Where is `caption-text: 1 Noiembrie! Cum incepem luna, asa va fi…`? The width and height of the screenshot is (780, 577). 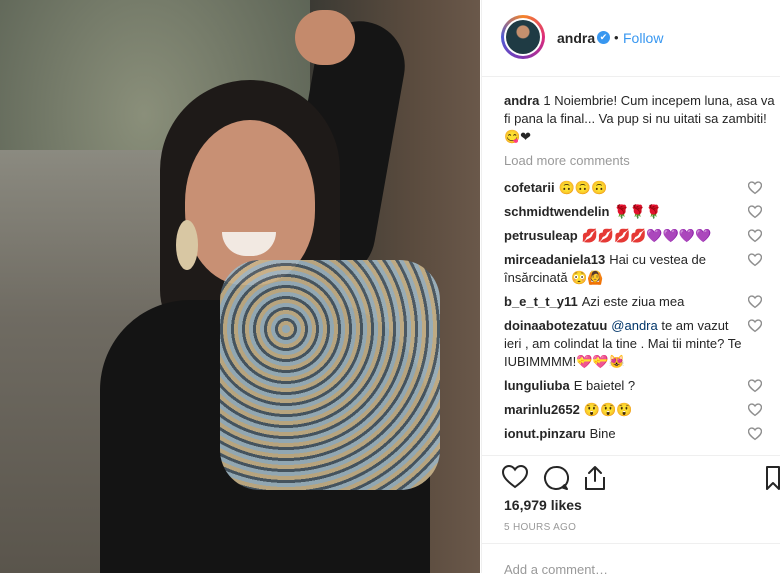
caption-text: 1 Noiembrie! Cum incepem luna, asa va fi… is located at coordinates (639, 118).